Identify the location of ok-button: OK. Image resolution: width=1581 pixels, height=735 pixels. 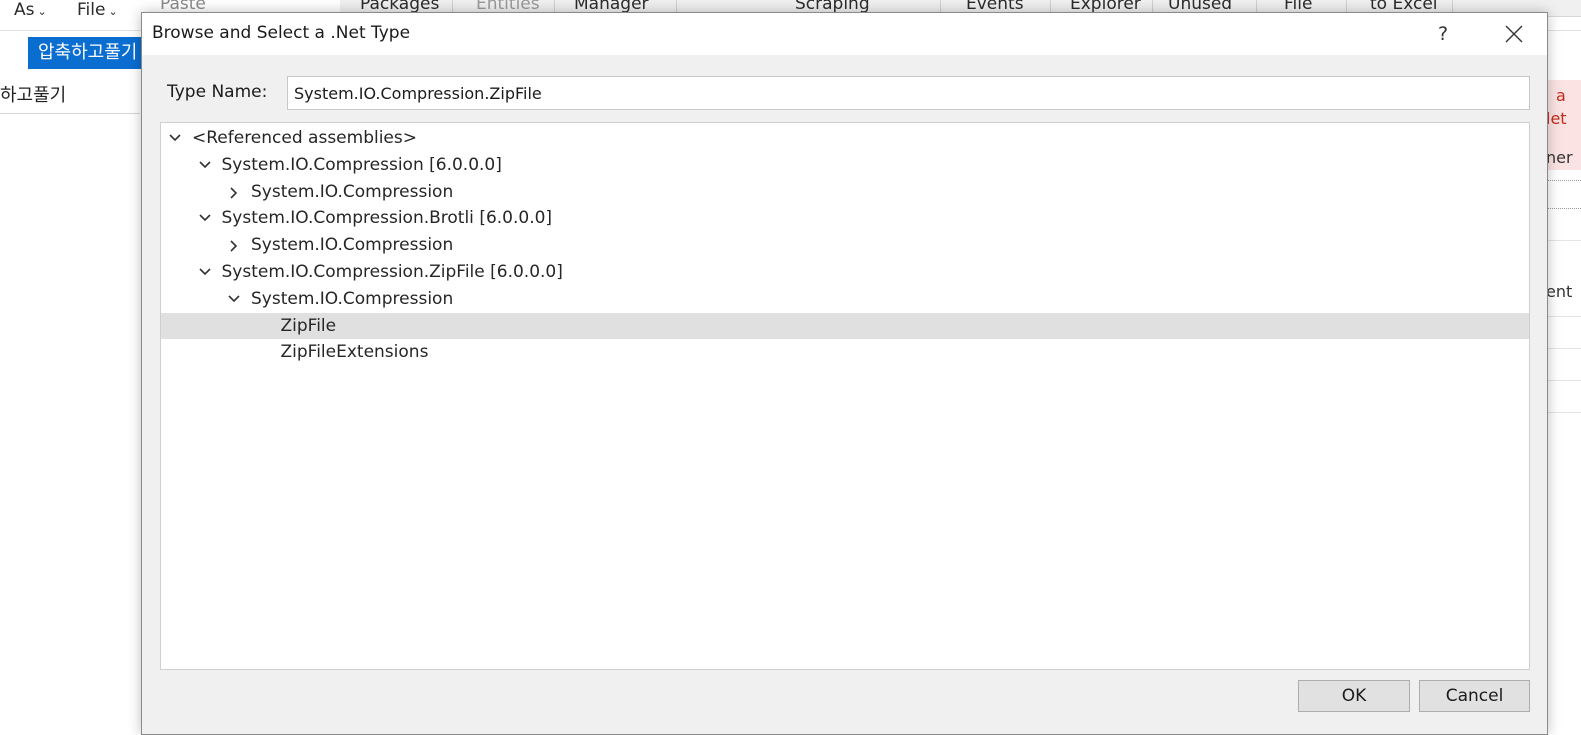
(1354, 696).